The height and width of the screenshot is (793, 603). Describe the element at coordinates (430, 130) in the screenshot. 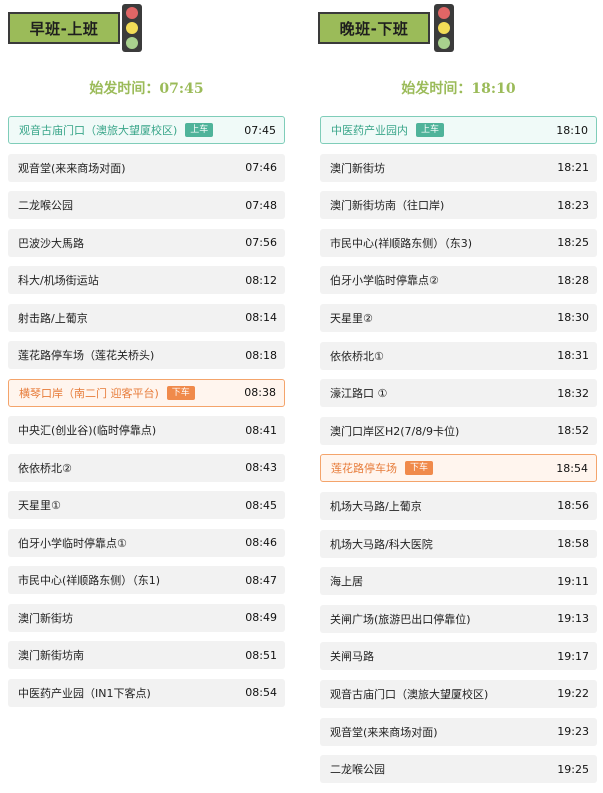

I see `boarding-tag: 上车` at that location.